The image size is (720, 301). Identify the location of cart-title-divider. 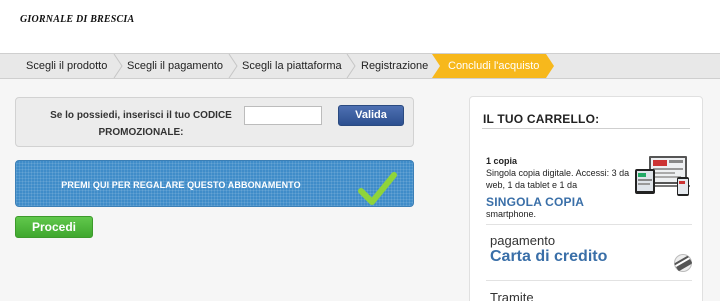
(586, 128).